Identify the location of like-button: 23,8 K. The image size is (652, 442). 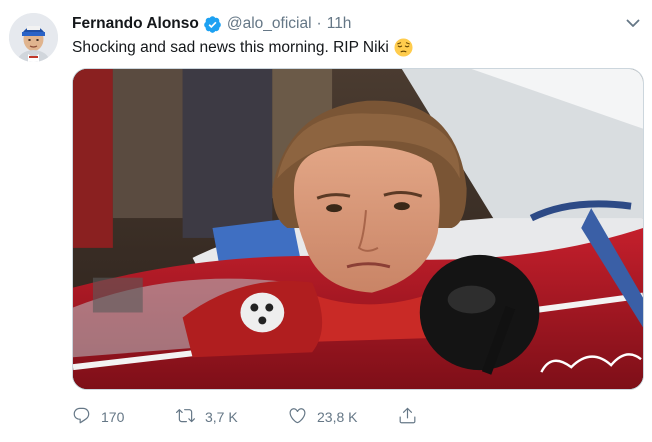
(322, 417).